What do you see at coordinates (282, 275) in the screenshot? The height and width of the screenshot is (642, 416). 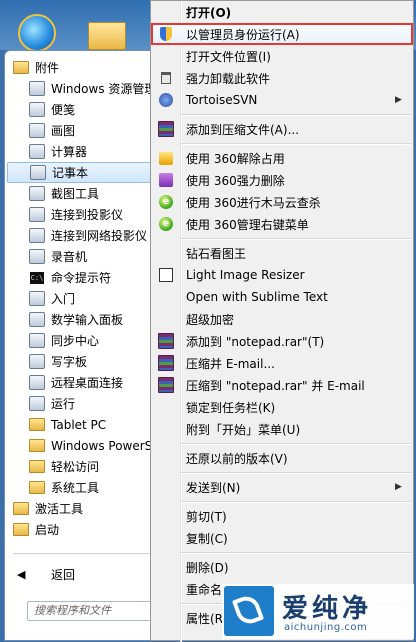 I see `context-menu-item: Light Image Resizer` at bounding box center [282, 275].